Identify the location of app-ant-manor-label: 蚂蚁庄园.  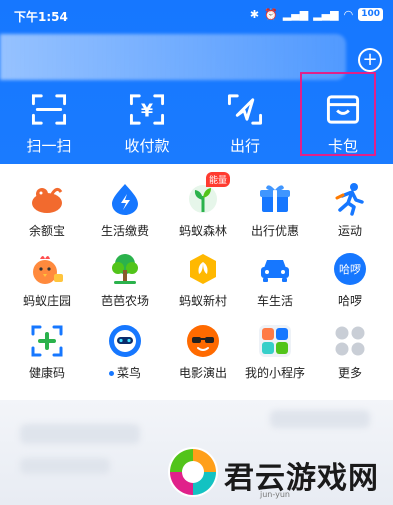
(46, 301).